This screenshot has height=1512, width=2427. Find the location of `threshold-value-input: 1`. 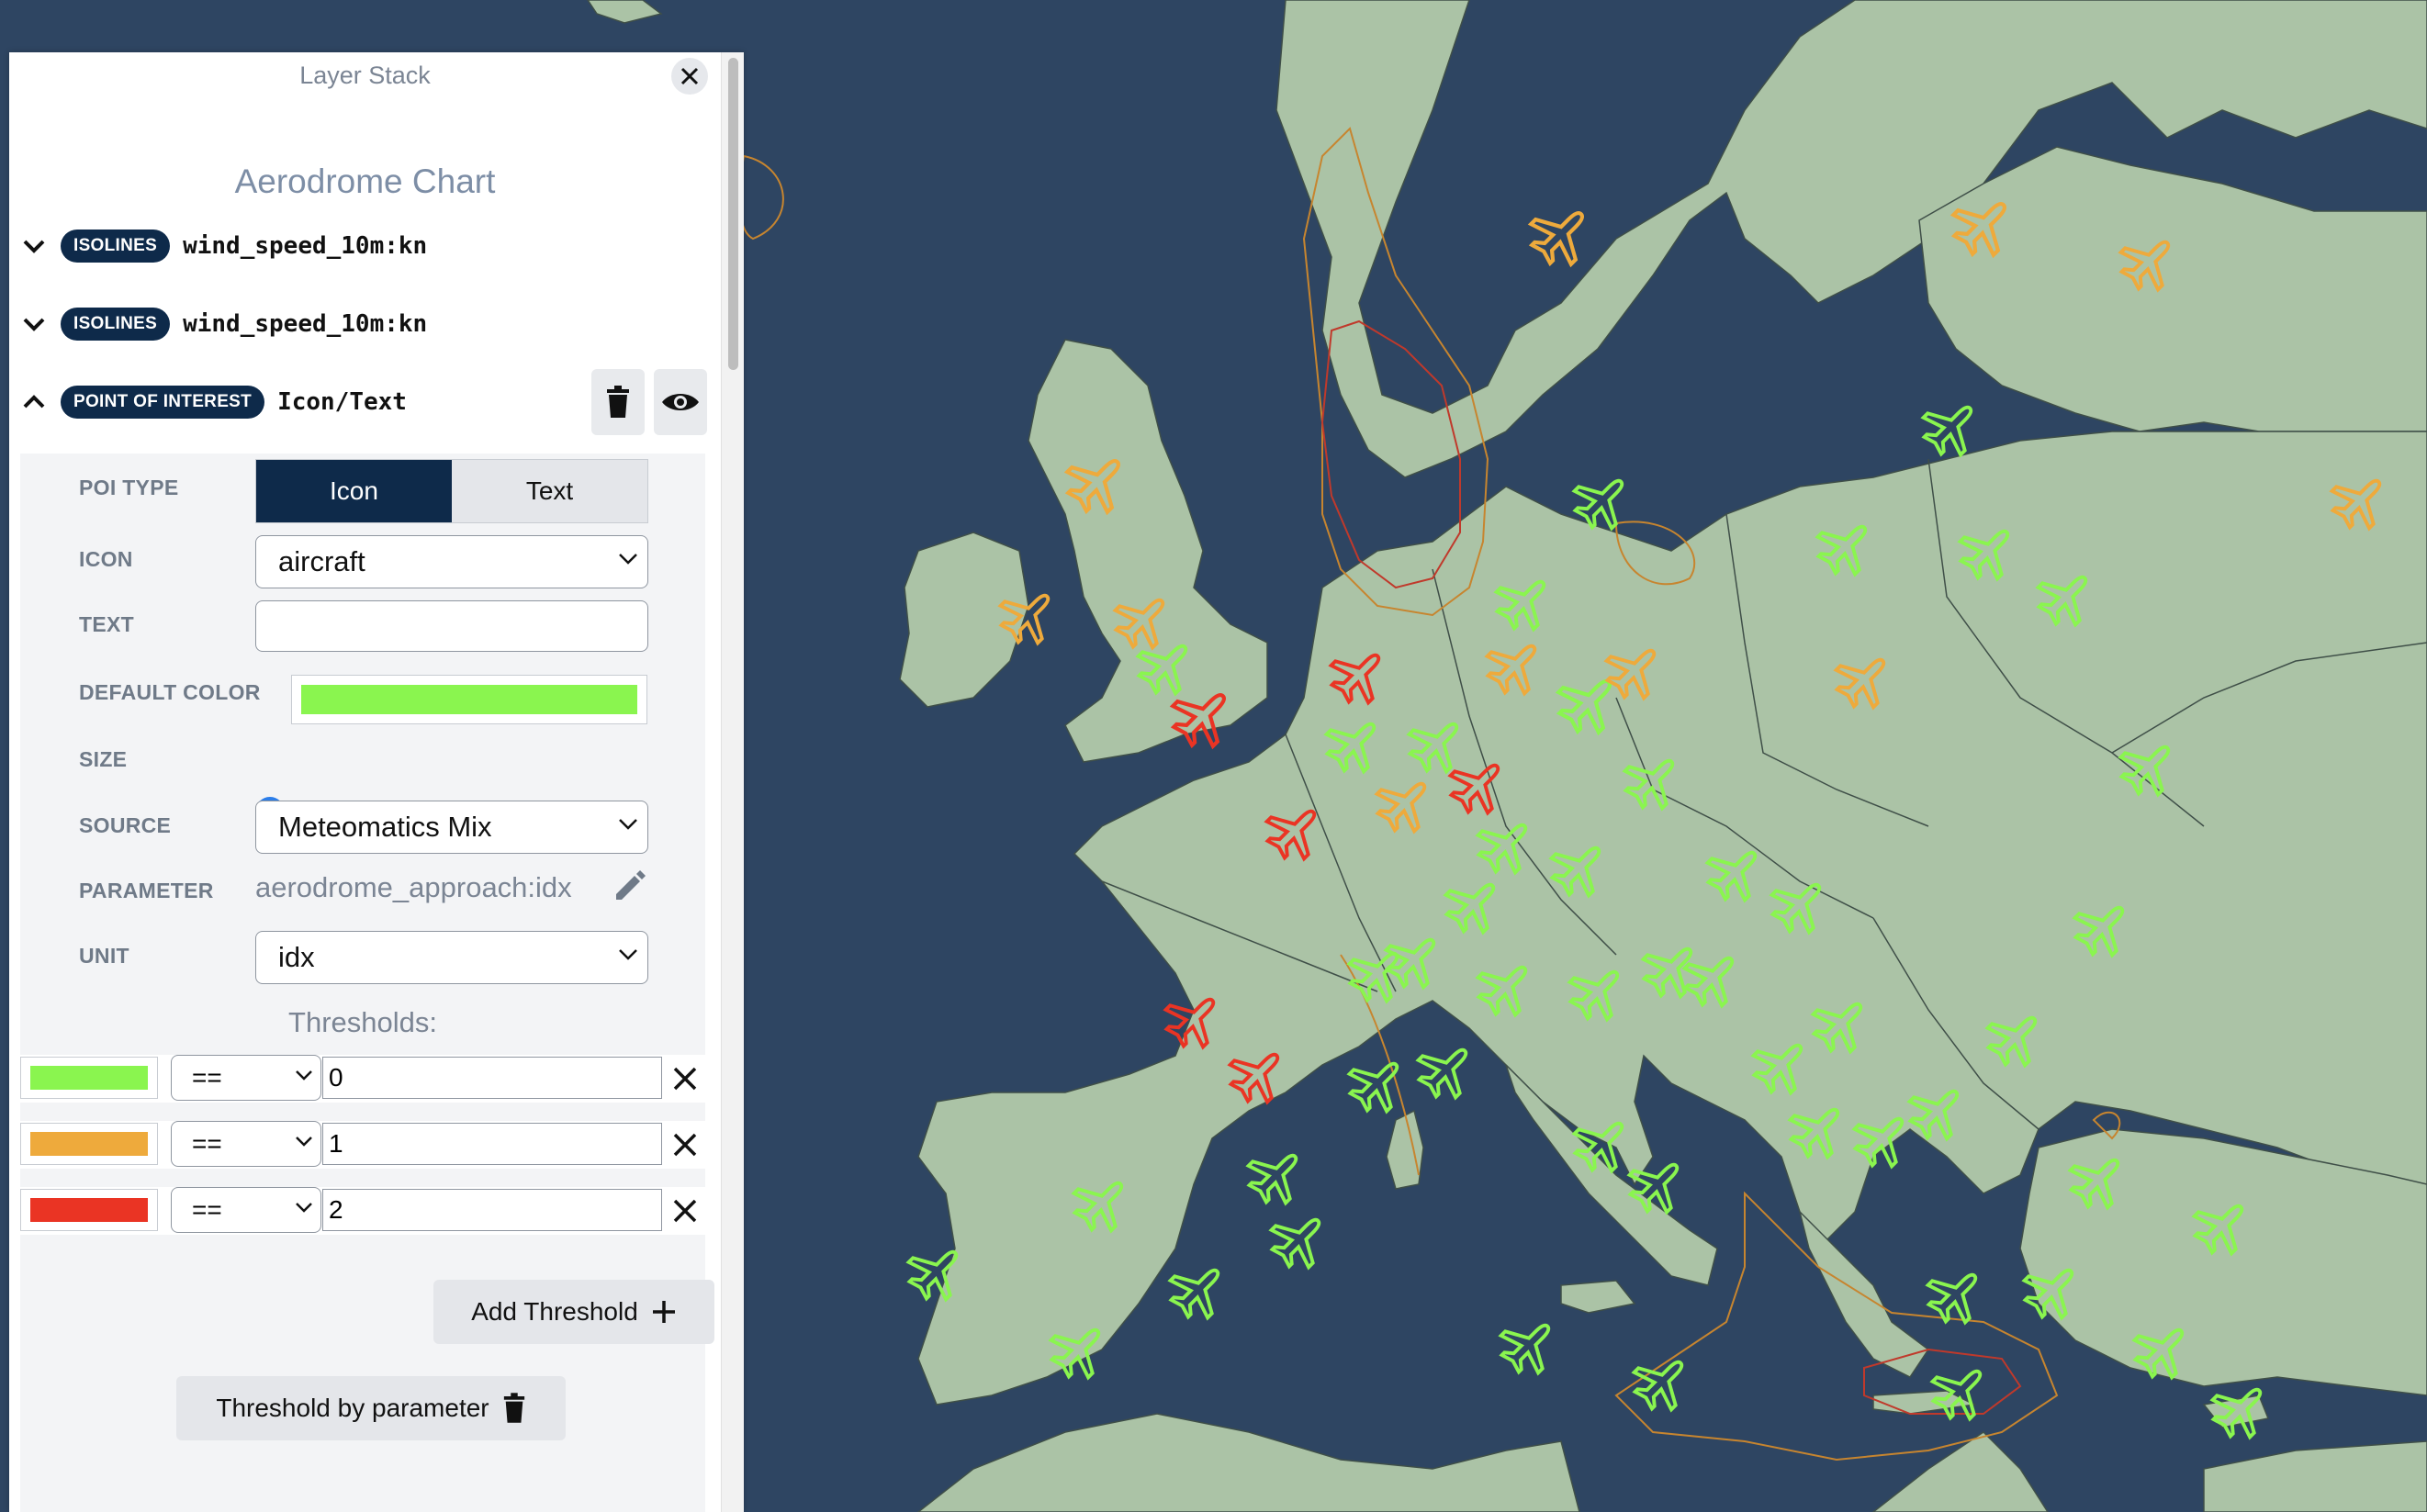

threshold-value-input: 1 is located at coordinates (492, 1144).